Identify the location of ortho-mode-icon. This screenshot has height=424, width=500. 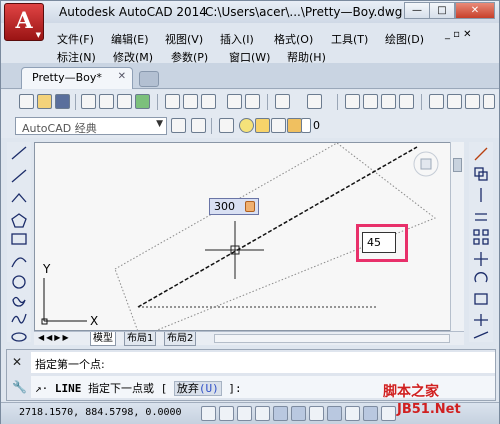
(262, 413).